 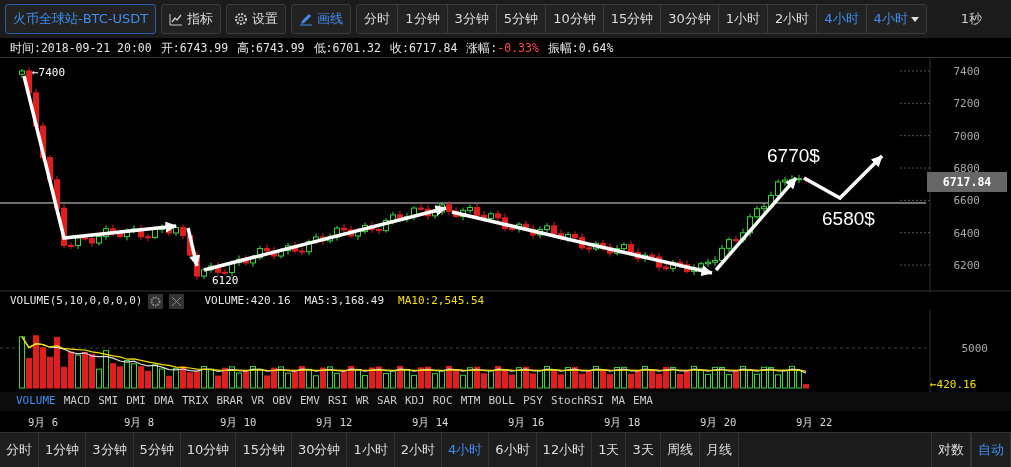 I want to click on indicator-tab: BRAR, so click(x=229, y=401).